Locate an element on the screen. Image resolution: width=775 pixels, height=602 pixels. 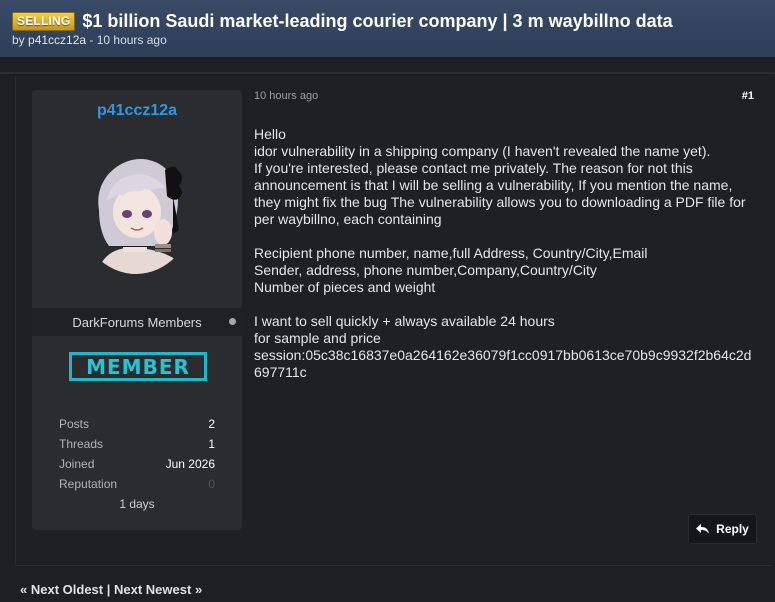
author-username-link: p41ccz12a is located at coordinates (137, 111).